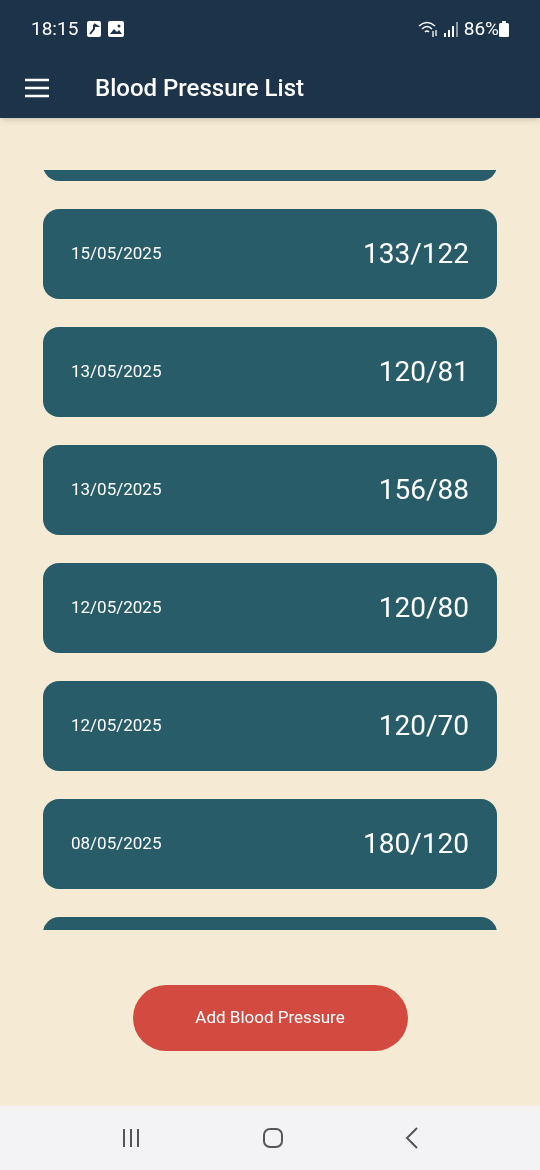  Describe the element at coordinates (423, 608) in the screenshot. I see `reading-value: 120/80` at that location.